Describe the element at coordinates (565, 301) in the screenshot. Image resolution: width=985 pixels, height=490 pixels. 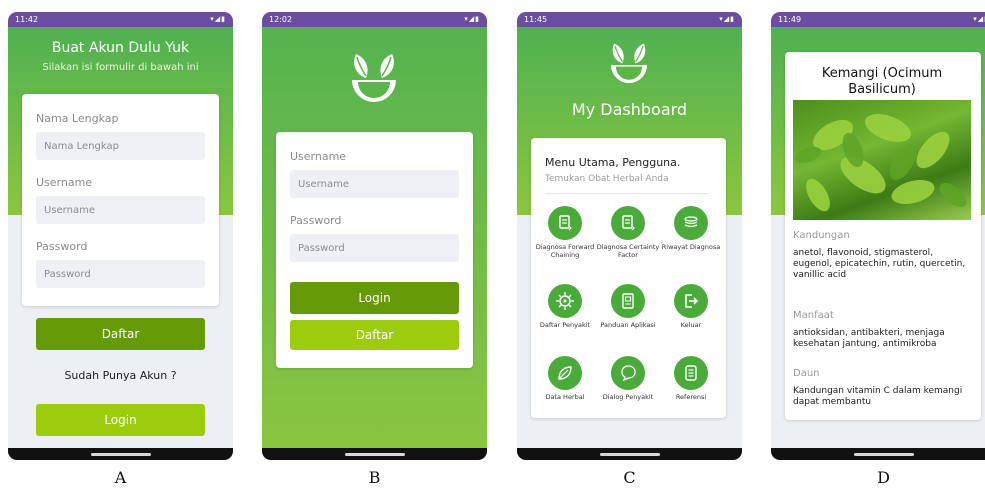
I see `virus-icon` at that location.